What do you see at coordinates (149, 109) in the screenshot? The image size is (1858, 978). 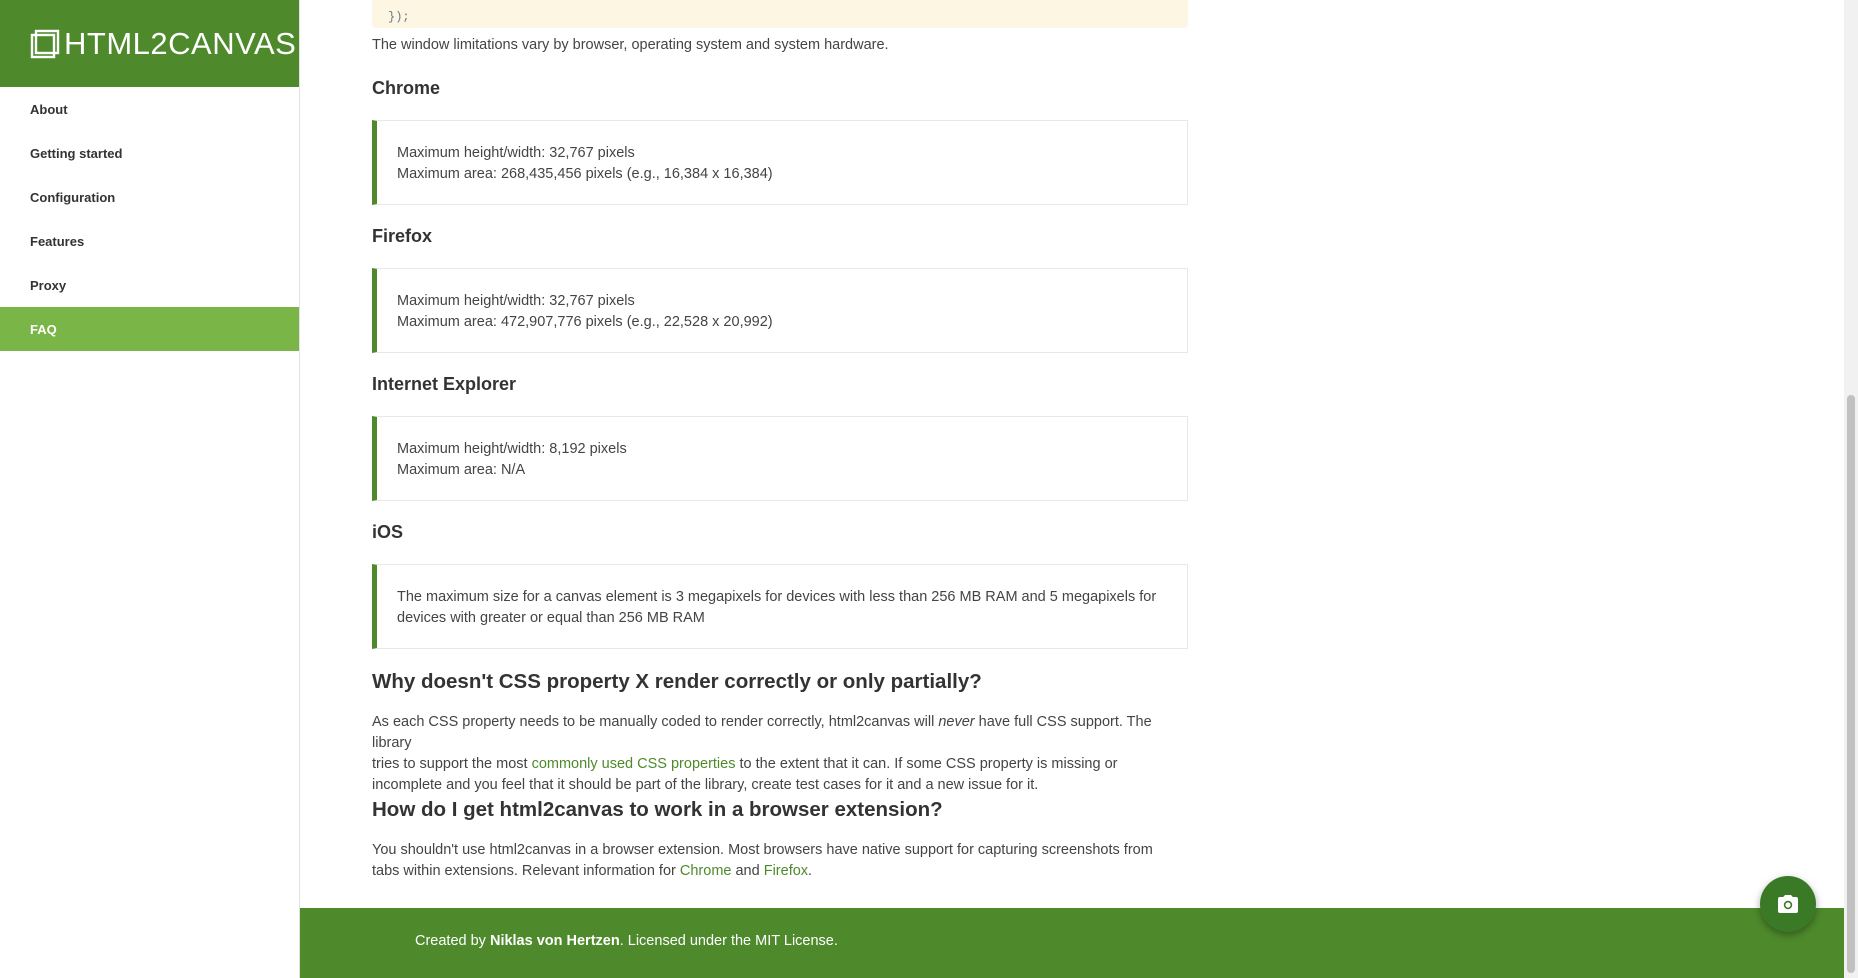 I see `sidebar-item-about: About` at bounding box center [149, 109].